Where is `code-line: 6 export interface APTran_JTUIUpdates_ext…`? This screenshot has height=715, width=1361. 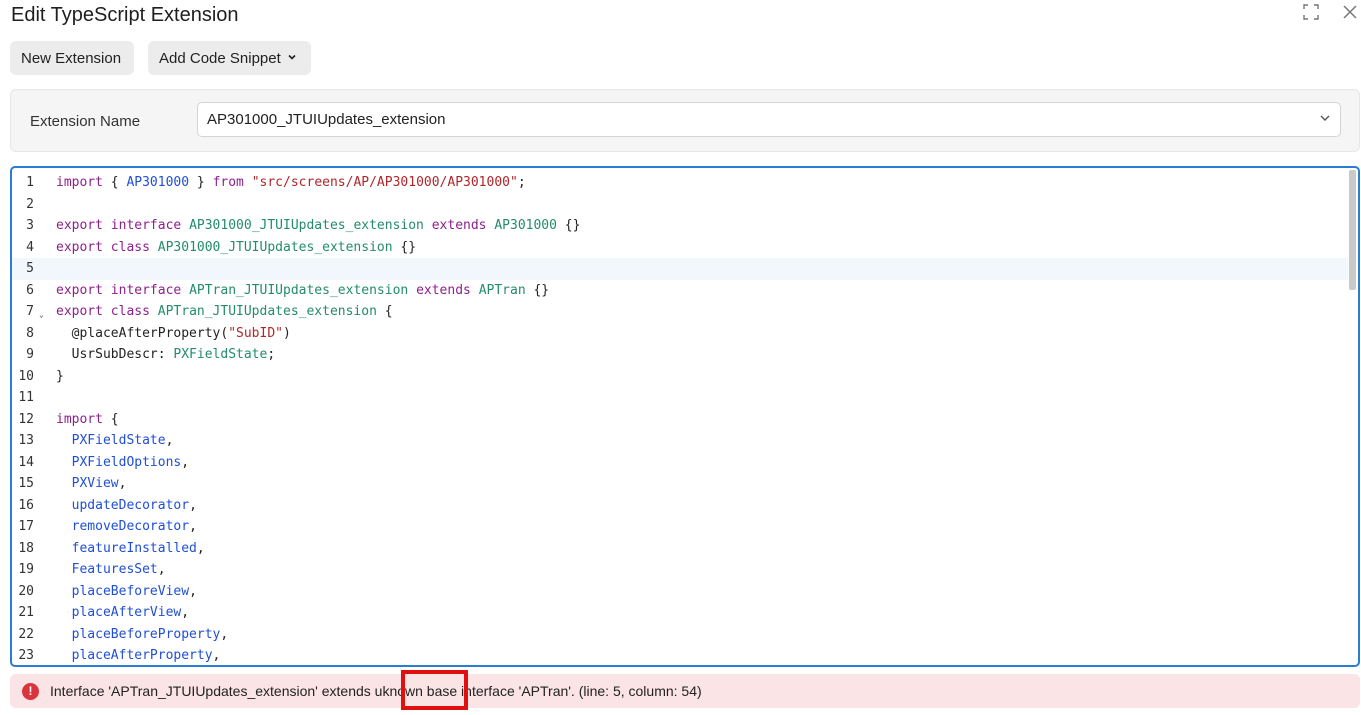 code-line: 6 export interface APTran_JTUIUpdates_ext… is located at coordinates (680, 291).